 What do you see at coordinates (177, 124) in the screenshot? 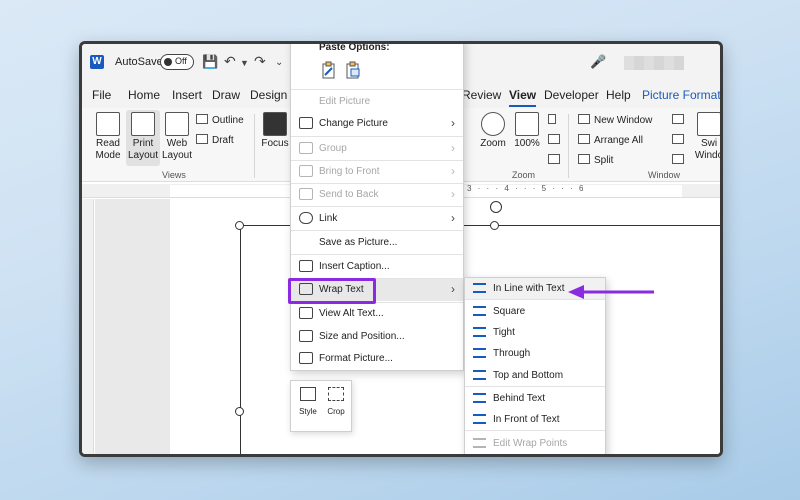
I see `globe-page-icon` at bounding box center [177, 124].